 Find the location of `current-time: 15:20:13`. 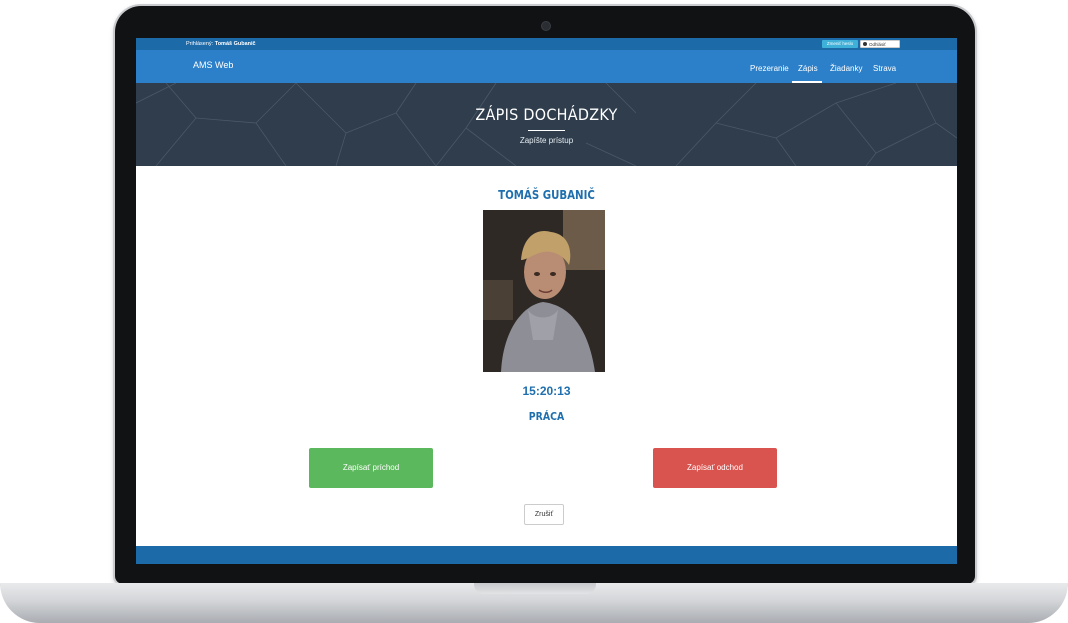

current-time: 15:20:13 is located at coordinates (546, 391).